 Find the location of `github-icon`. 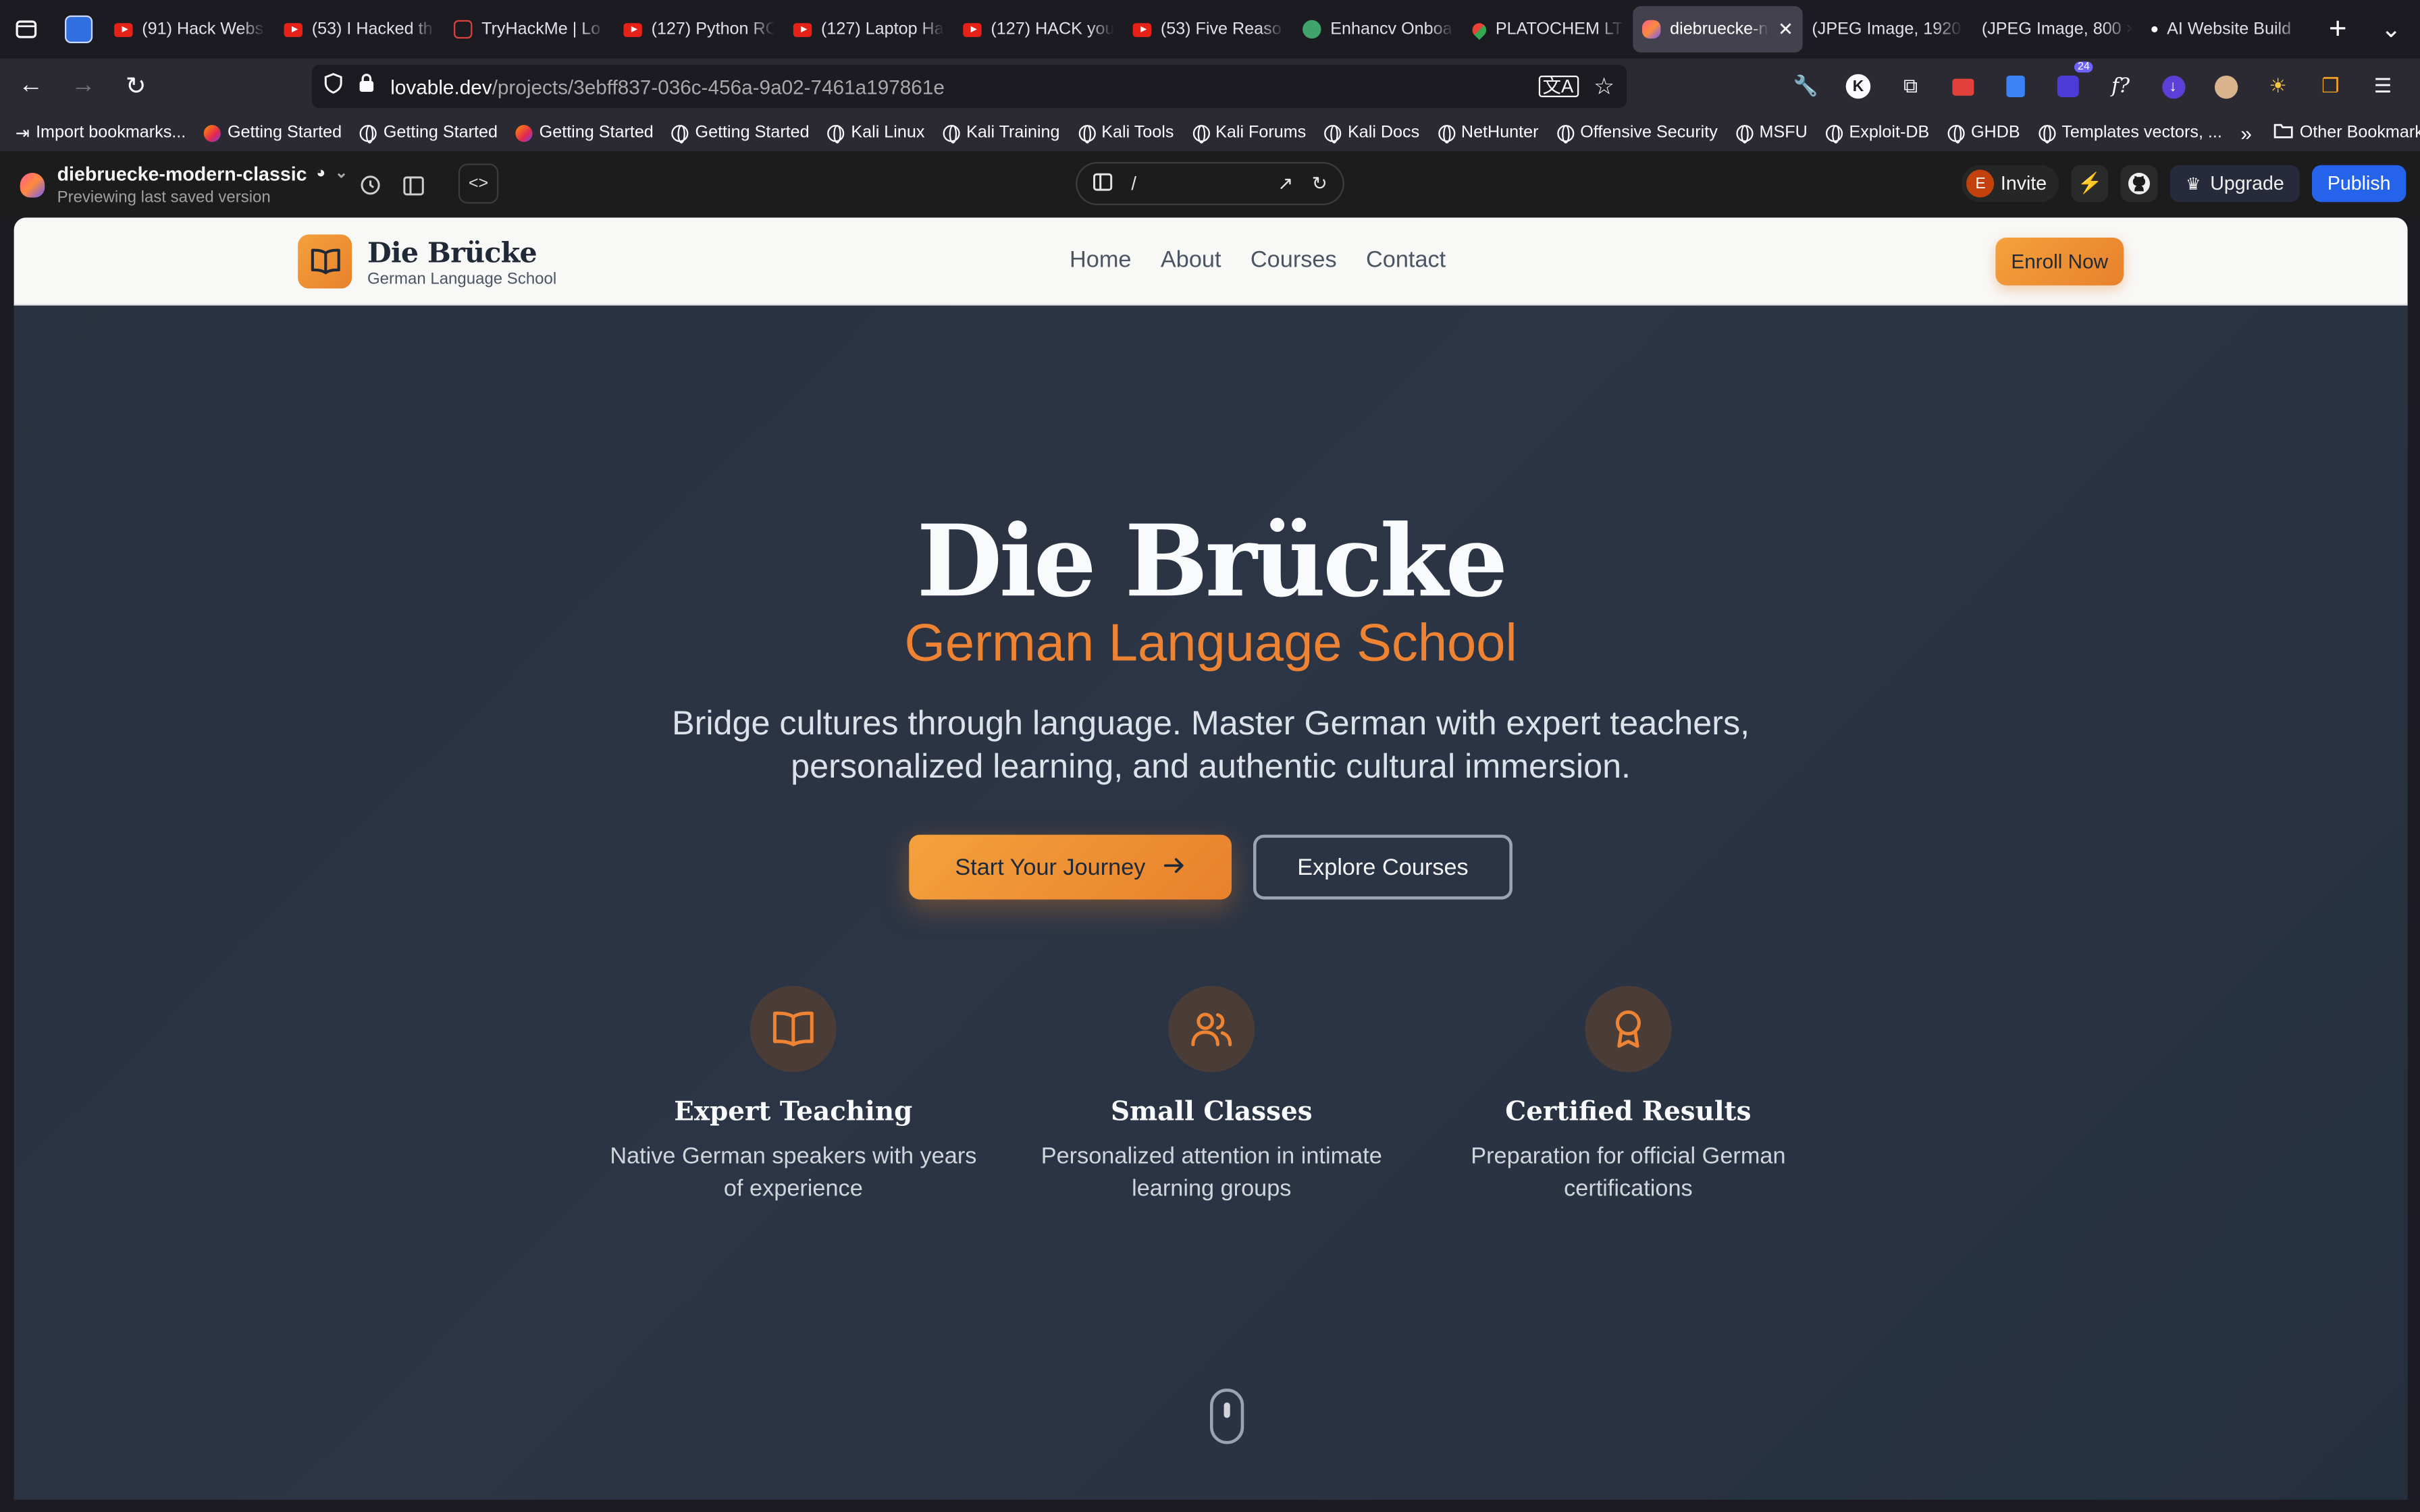

github-icon is located at coordinates (2139, 183).